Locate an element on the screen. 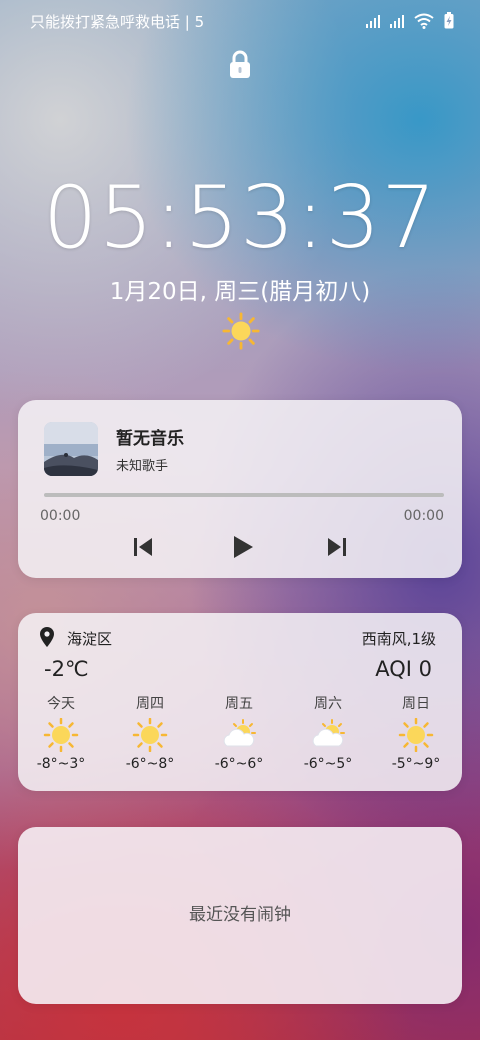 This screenshot has width=480, height=1040. current-temperature: -2℃ is located at coordinates (66, 669).